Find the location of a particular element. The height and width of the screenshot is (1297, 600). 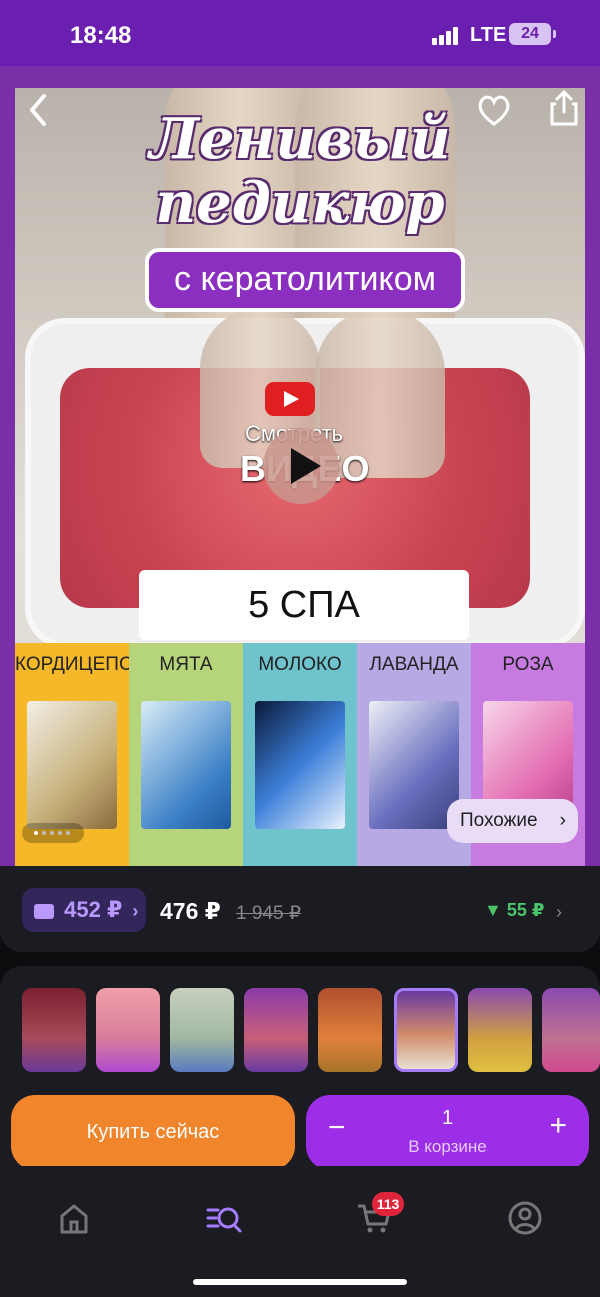

cart-badge: 113 is located at coordinates (388, 1204).